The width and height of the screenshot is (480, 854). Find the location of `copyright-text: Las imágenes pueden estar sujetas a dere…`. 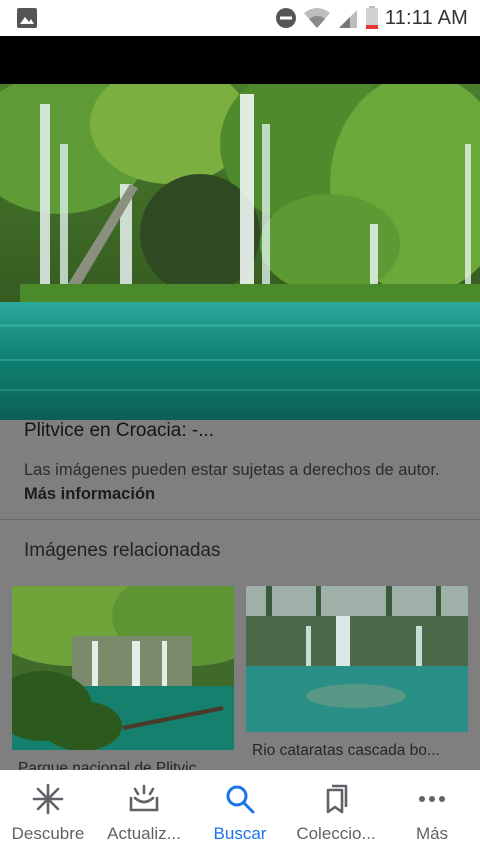

copyright-text: Las imágenes pueden estar sujetas a dere… is located at coordinates (232, 470).